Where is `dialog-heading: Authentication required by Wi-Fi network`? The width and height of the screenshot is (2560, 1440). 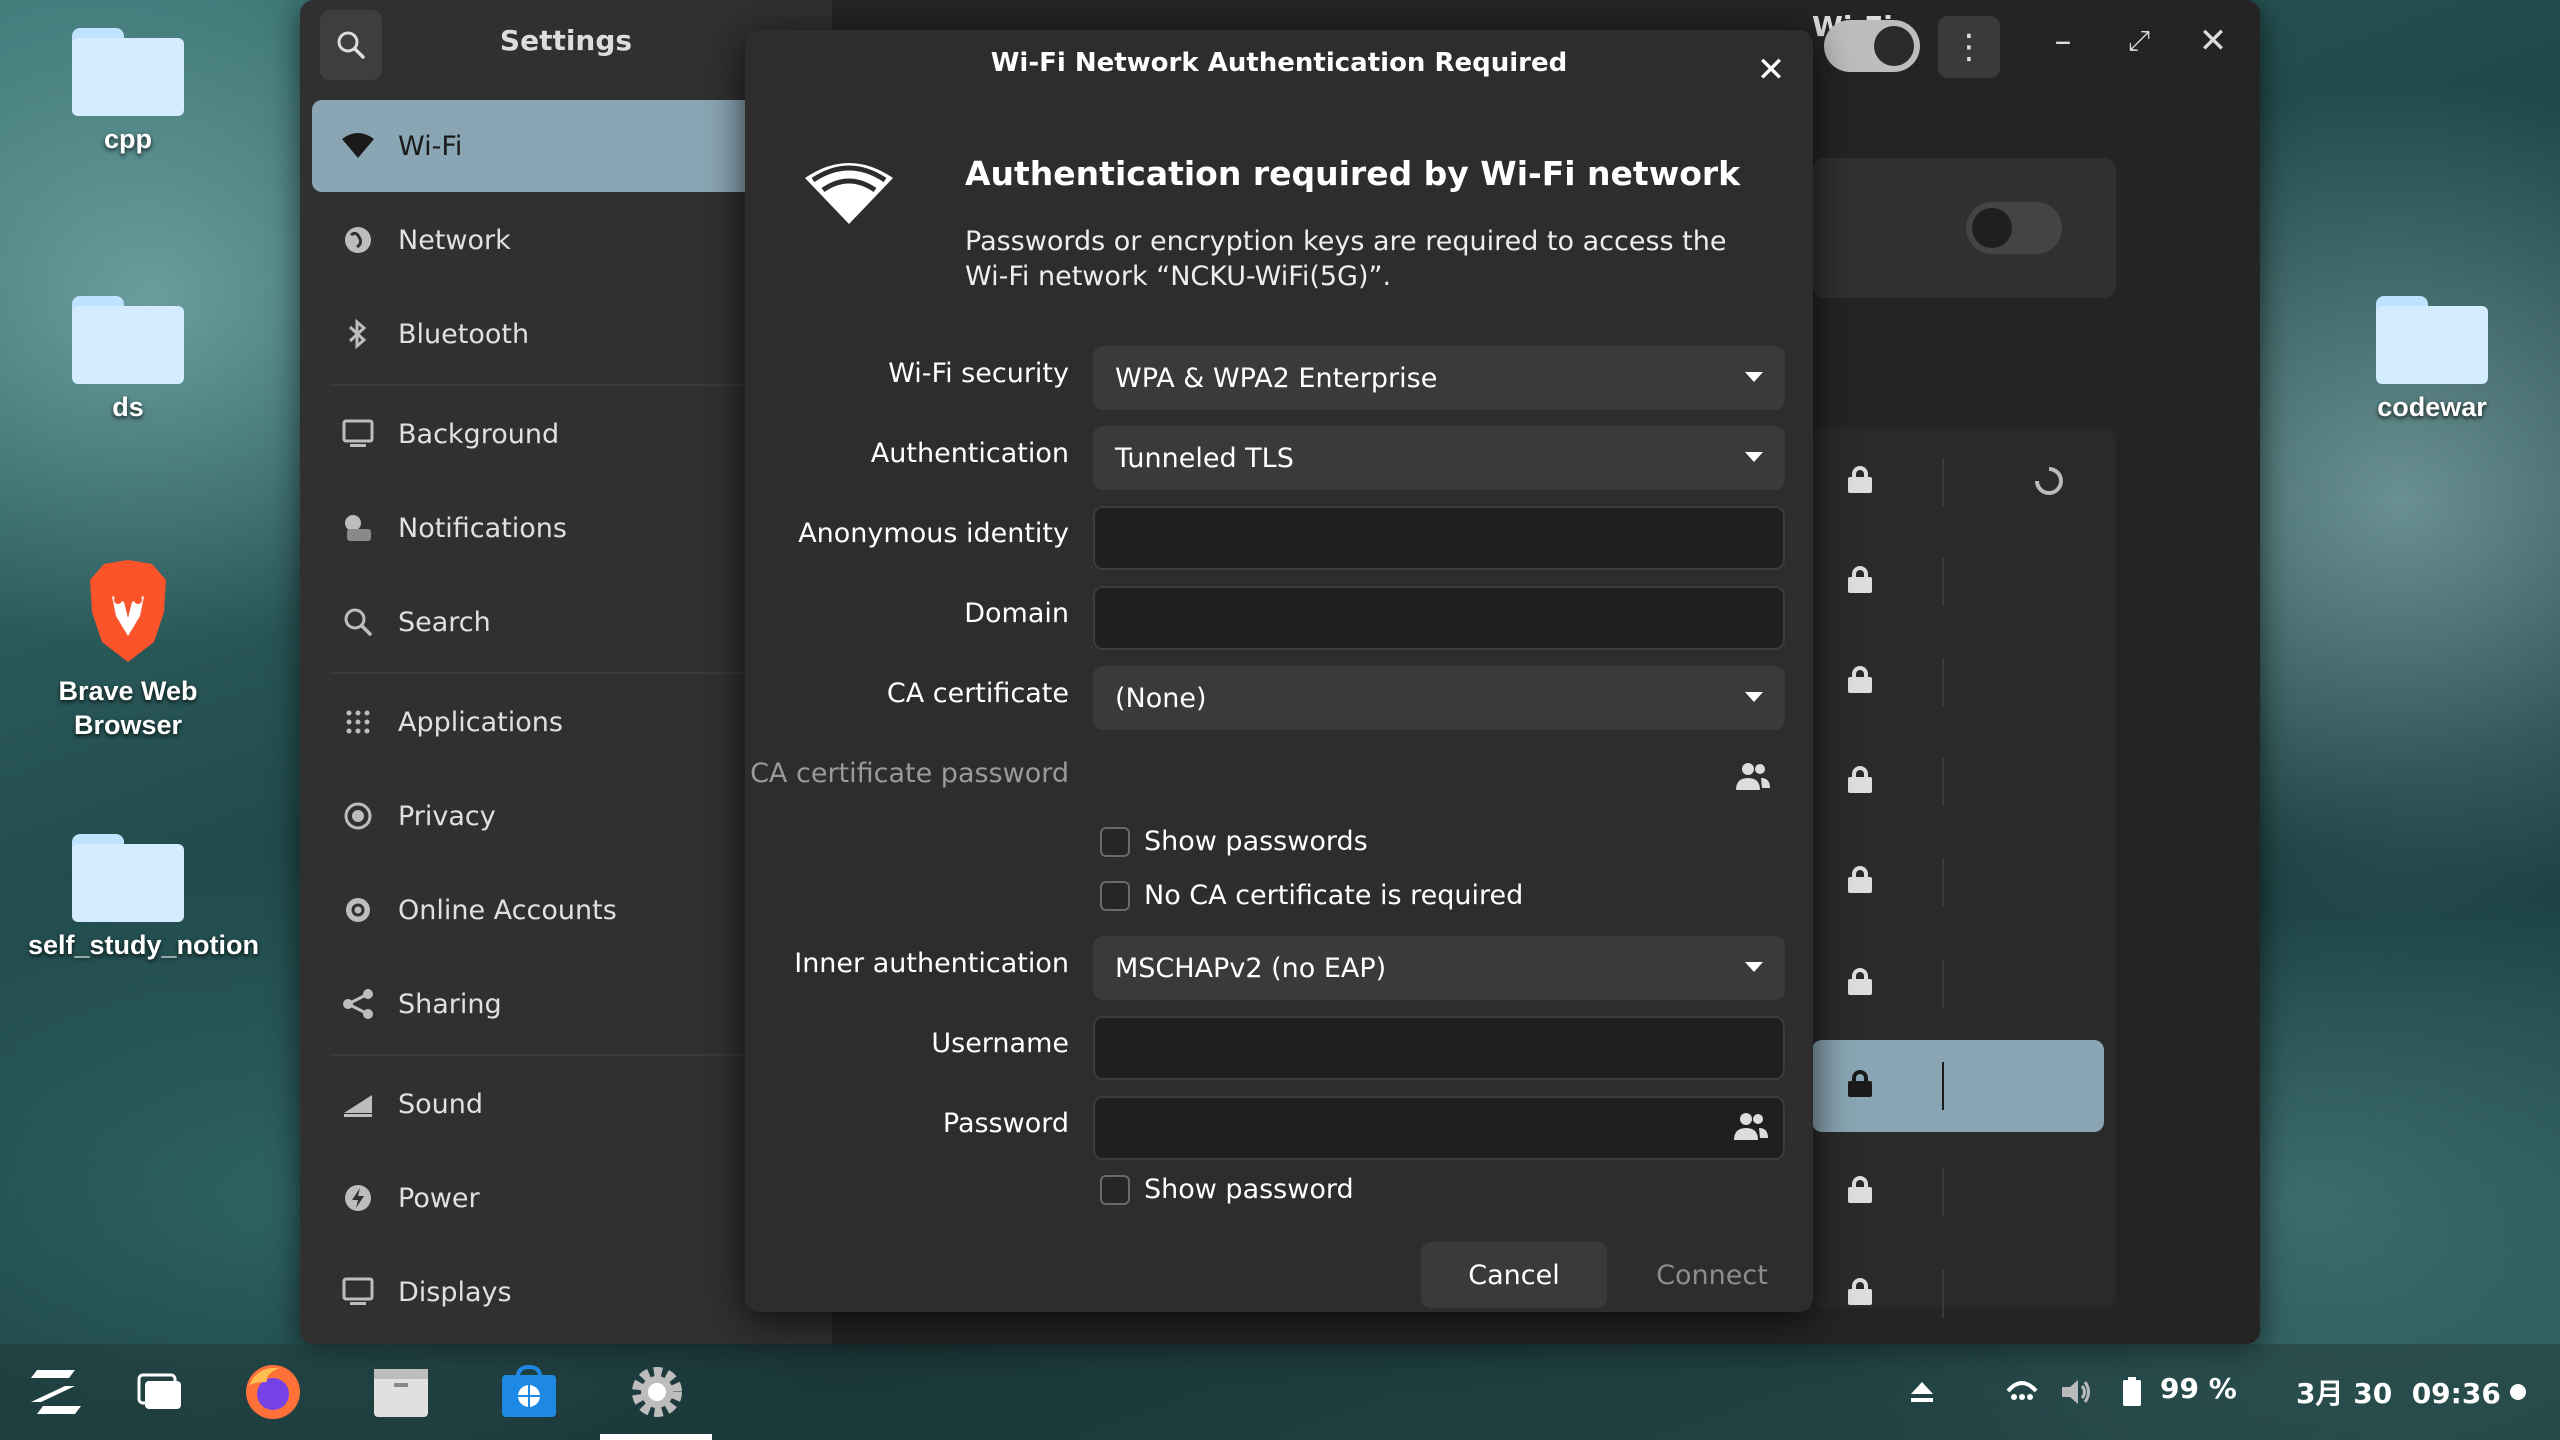 dialog-heading: Authentication required by Wi-Fi network is located at coordinates (1353, 173).